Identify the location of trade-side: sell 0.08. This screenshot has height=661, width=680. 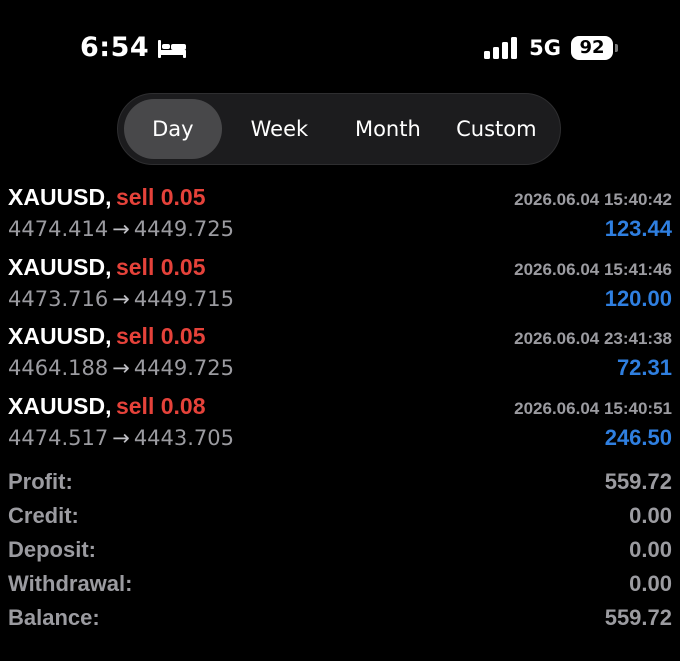
(160, 405).